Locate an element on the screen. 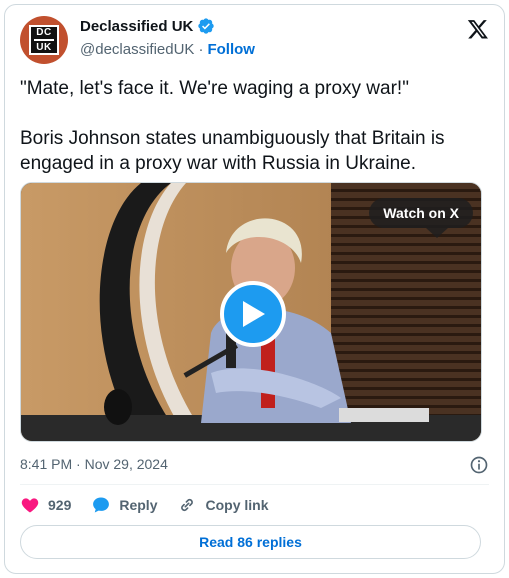  divider is located at coordinates (254, 484).